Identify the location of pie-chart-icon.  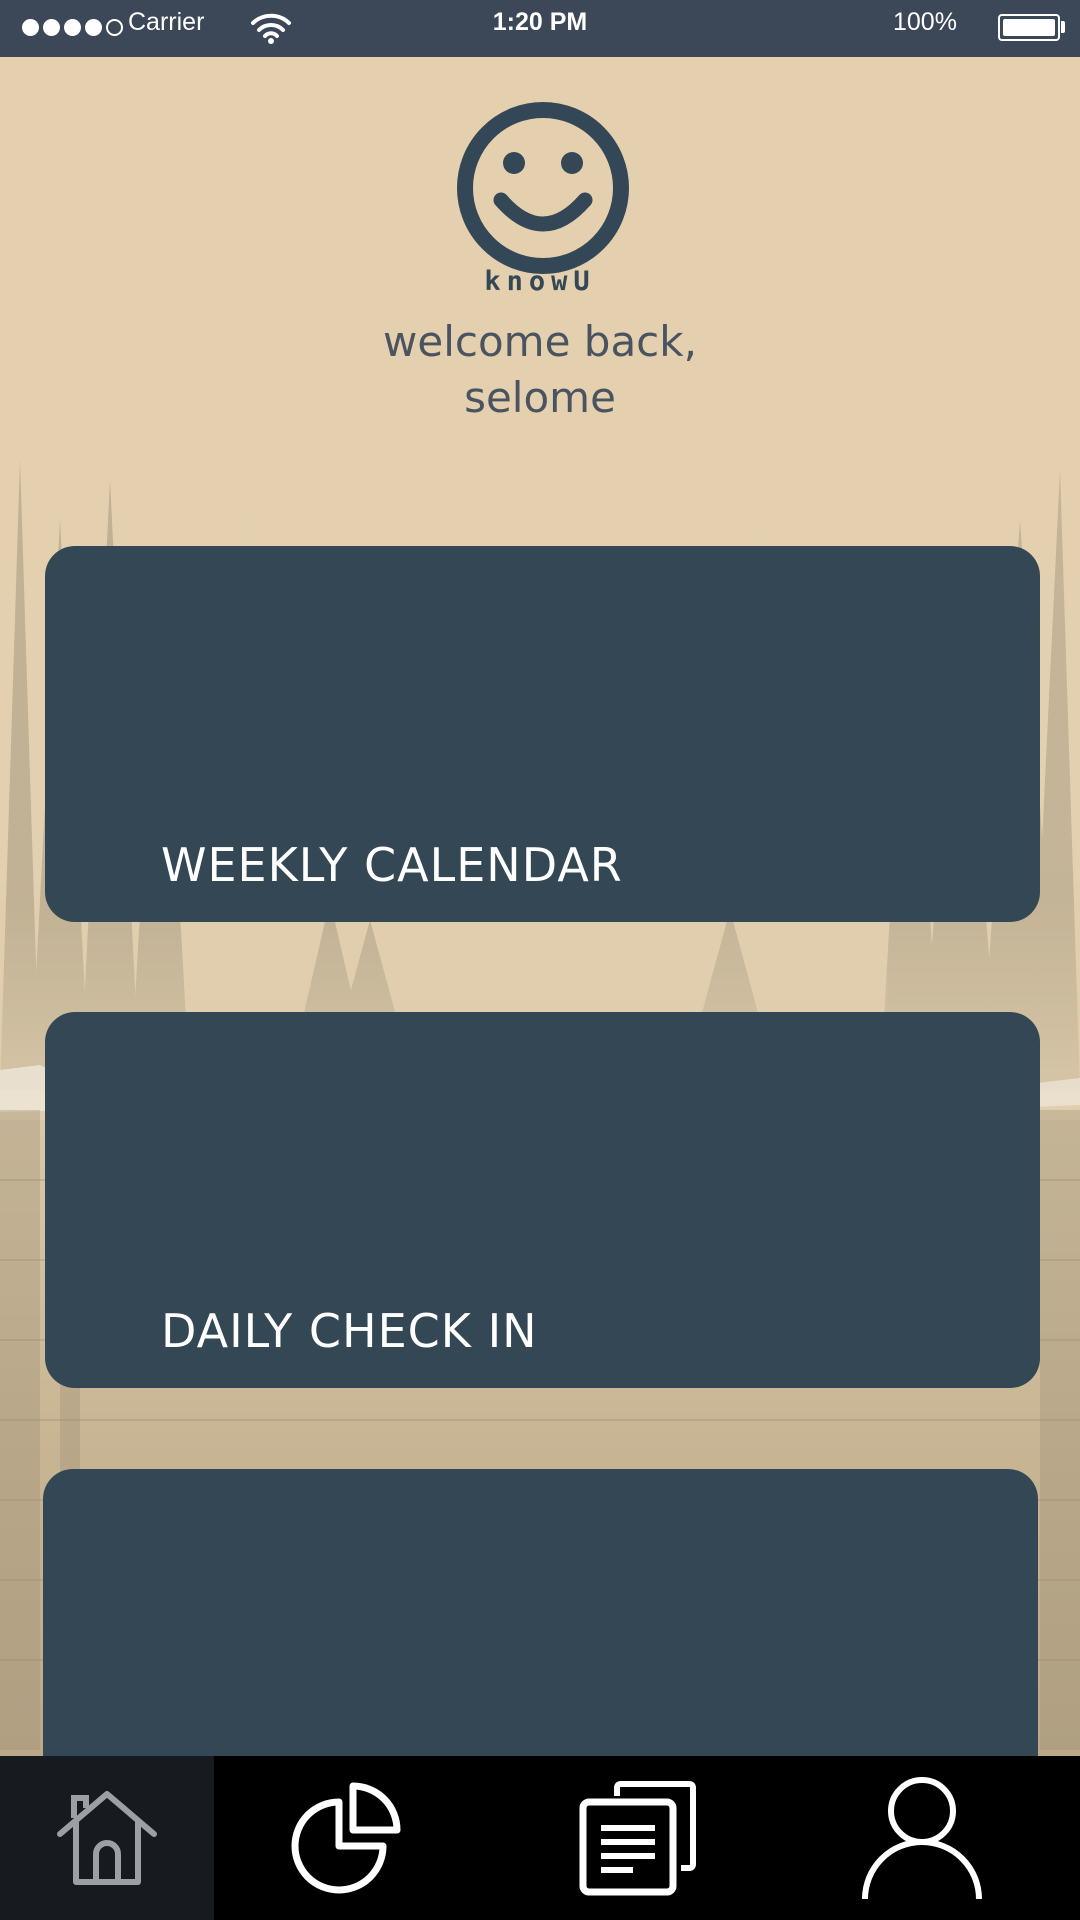
(346, 1838).